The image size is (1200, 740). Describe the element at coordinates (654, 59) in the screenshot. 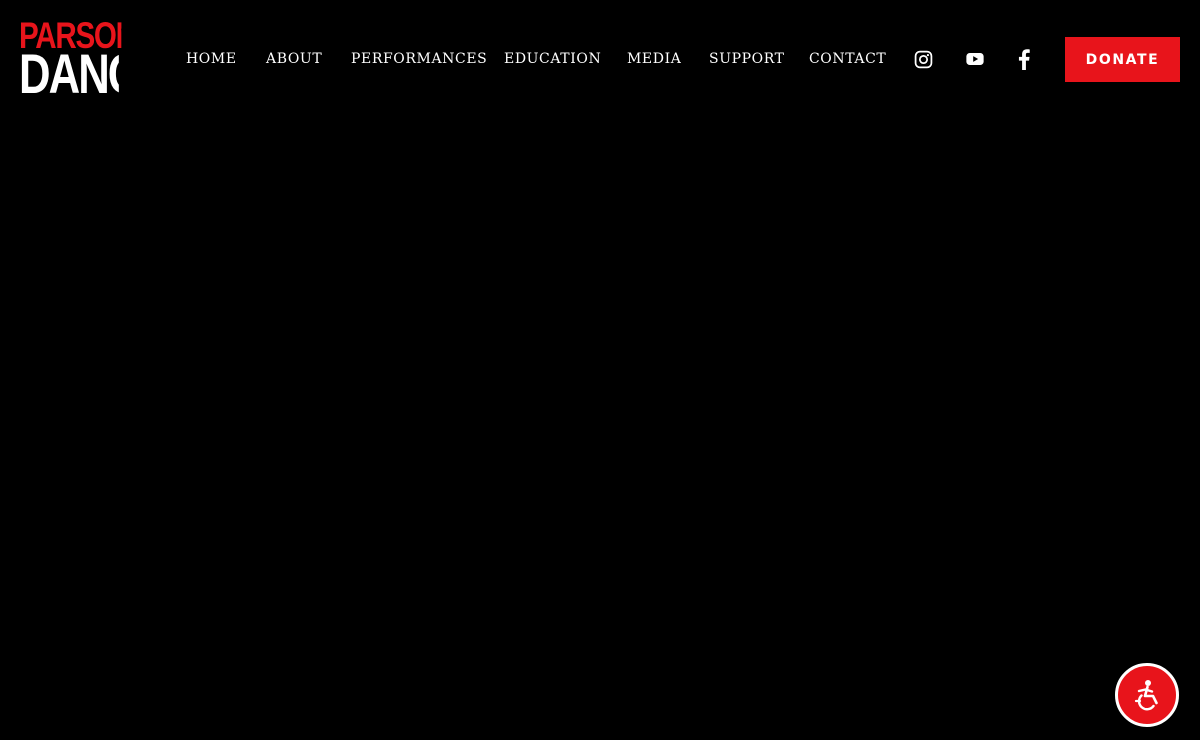

I see `nav-item-media: MEDIA` at that location.